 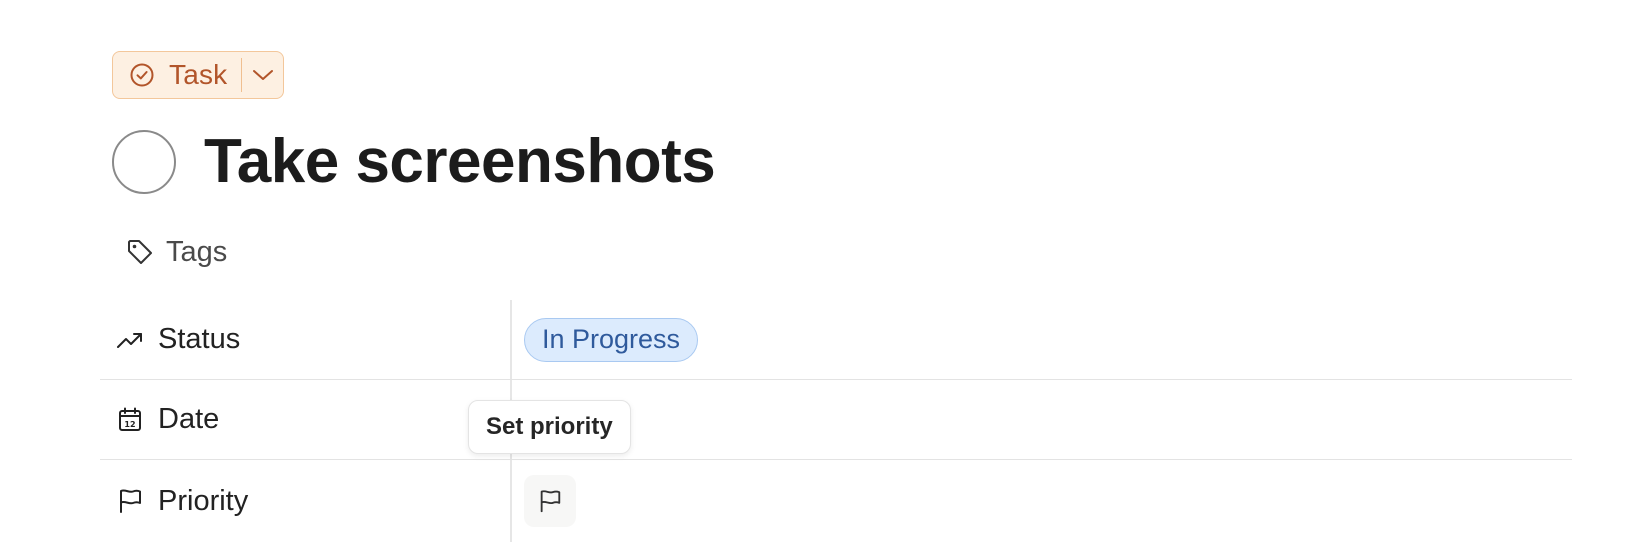 I want to click on property-value-status: In Progress, so click(x=611, y=339).